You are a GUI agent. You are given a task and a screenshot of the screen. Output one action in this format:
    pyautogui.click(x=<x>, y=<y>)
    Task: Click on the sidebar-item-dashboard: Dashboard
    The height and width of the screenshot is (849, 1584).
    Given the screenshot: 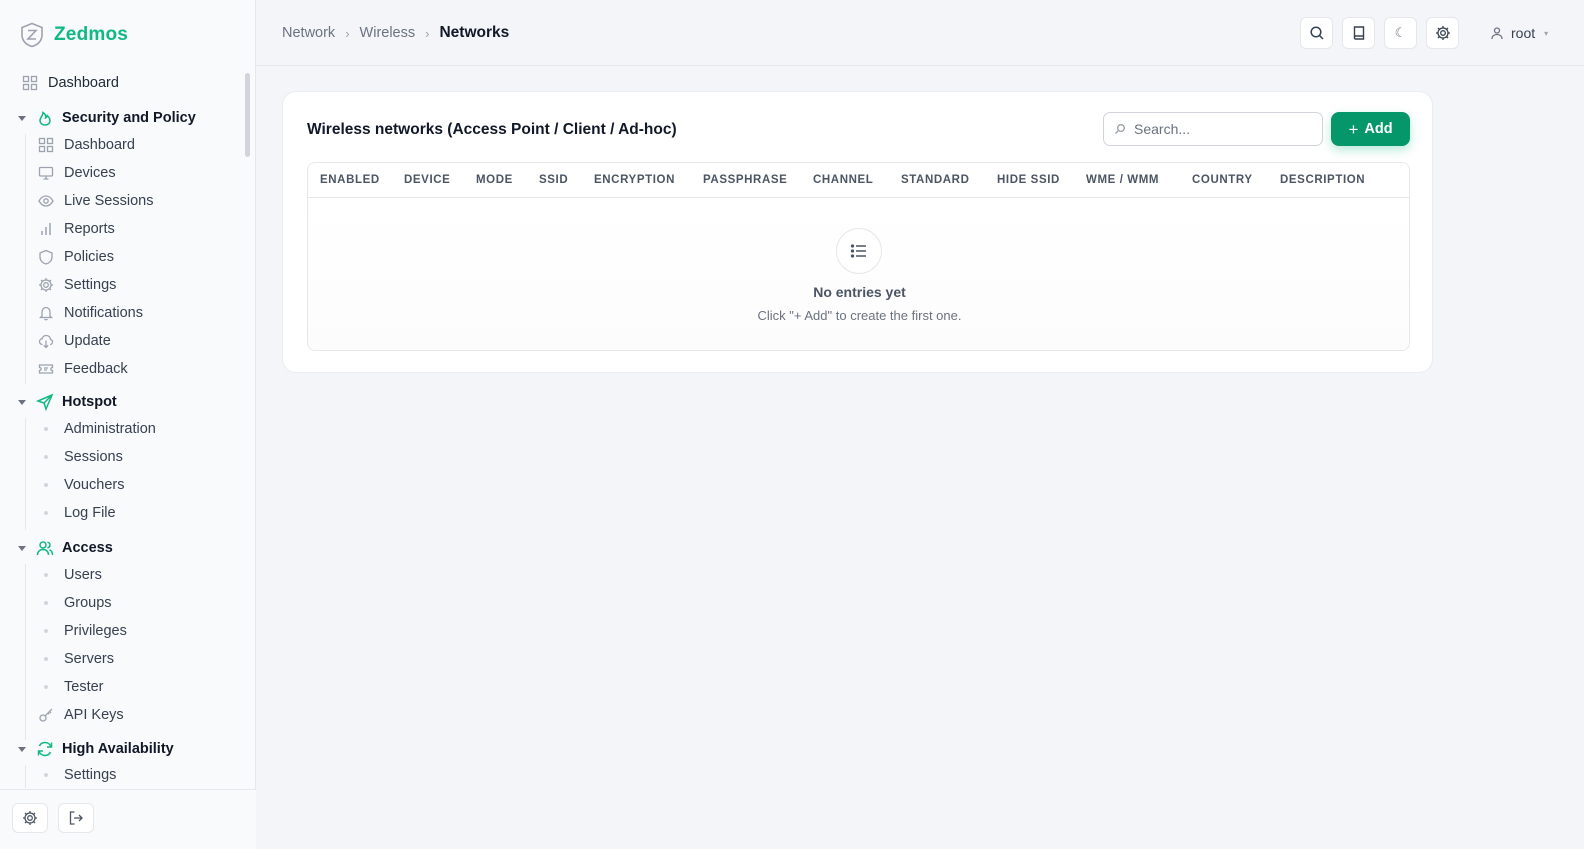 What is the action you would take?
    pyautogui.click(x=70, y=83)
    